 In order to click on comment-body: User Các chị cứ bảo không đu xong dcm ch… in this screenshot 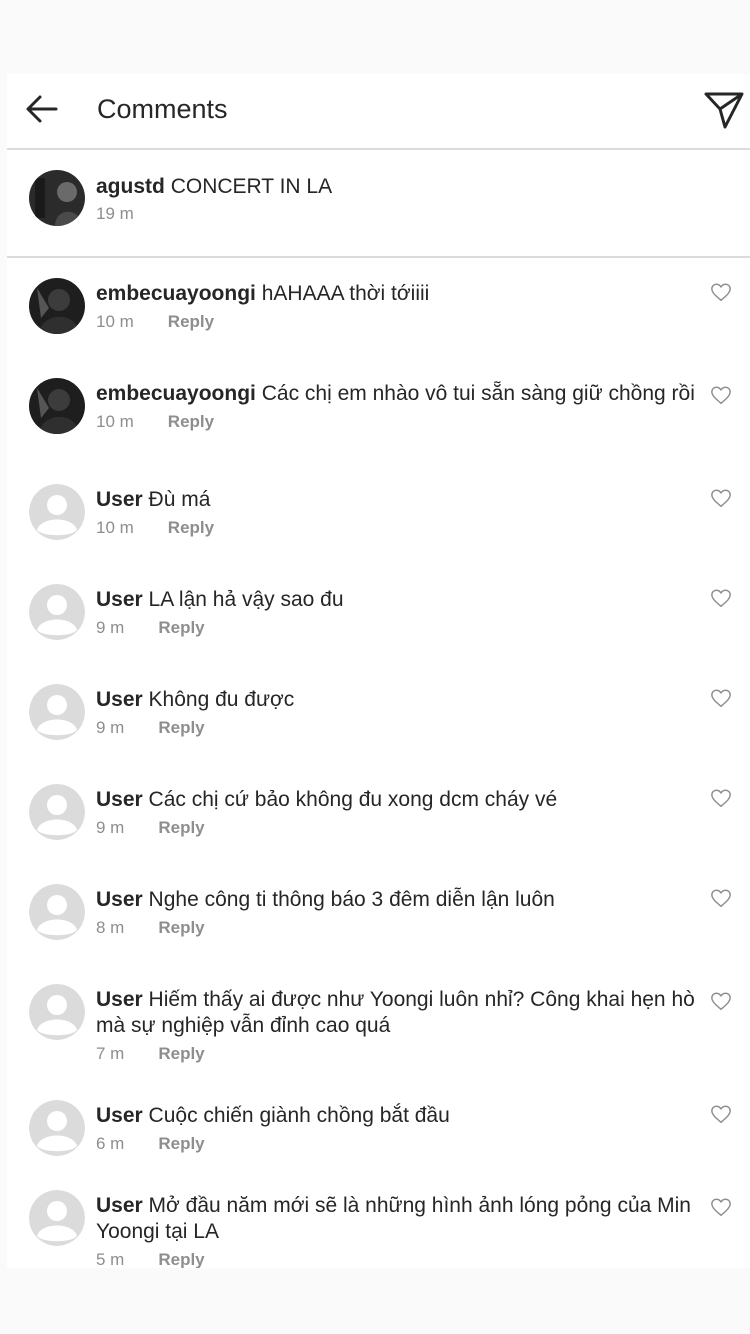, I will do `click(396, 812)`.